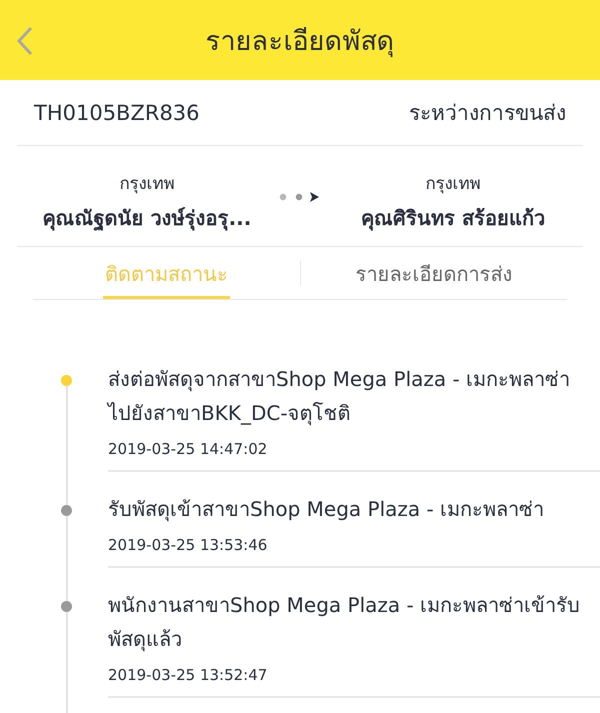 This screenshot has height=713, width=600. I want to click on recipient-city: กรุงเทพ, so click(453, 184).